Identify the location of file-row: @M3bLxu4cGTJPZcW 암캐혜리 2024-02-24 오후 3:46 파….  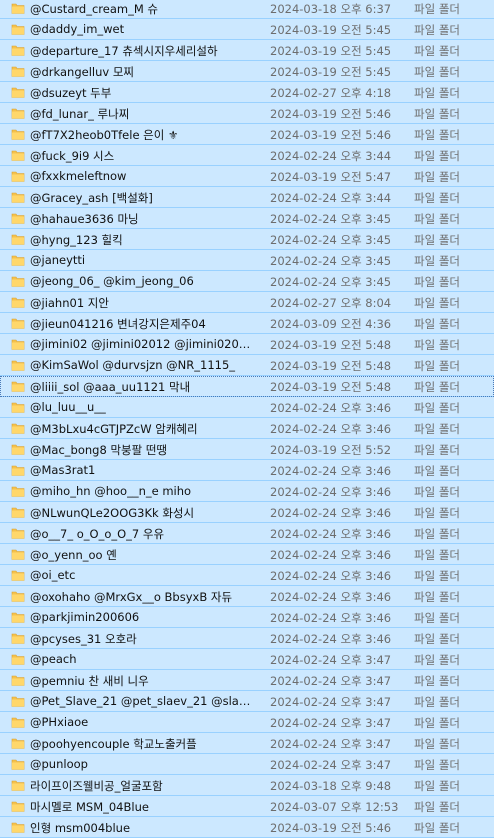
(247, 428).